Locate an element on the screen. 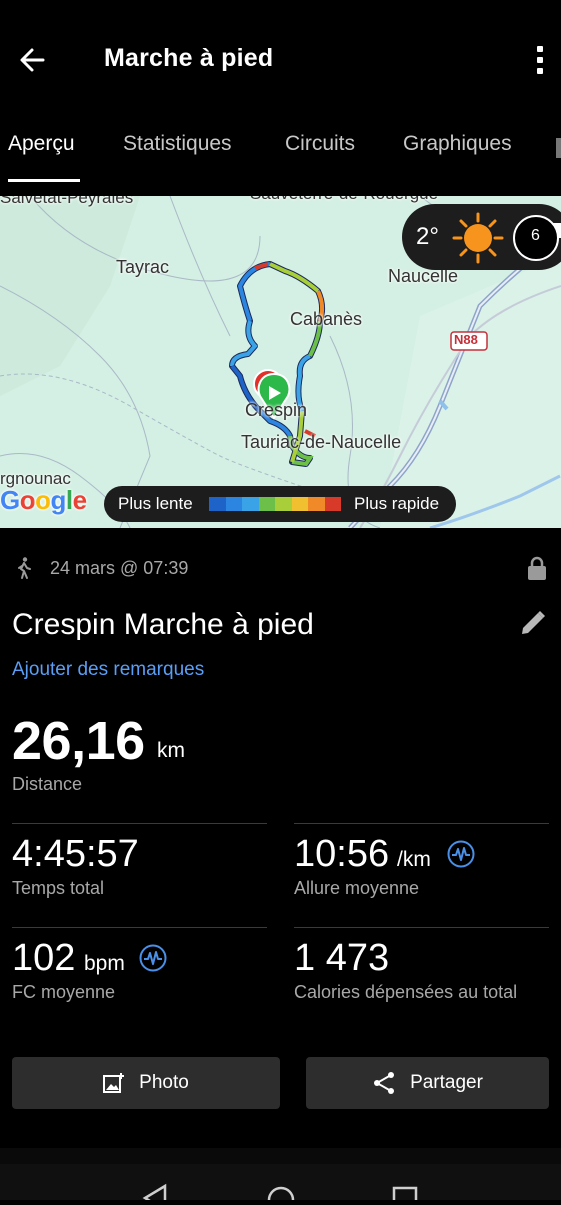 This screenshot has height=1205, width=561. activity-date-row: 24 mars @ 07:39 is located at coordinates (100, 568).